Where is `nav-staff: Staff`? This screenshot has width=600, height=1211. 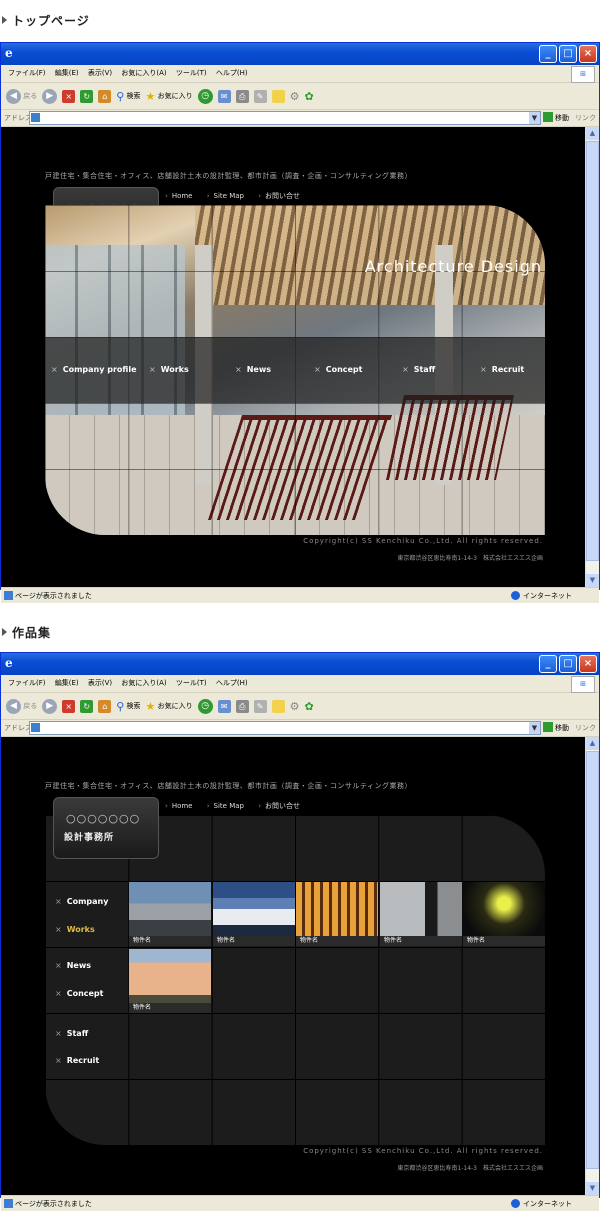
nav-staff: Staff is located at coordinates (418, 369).